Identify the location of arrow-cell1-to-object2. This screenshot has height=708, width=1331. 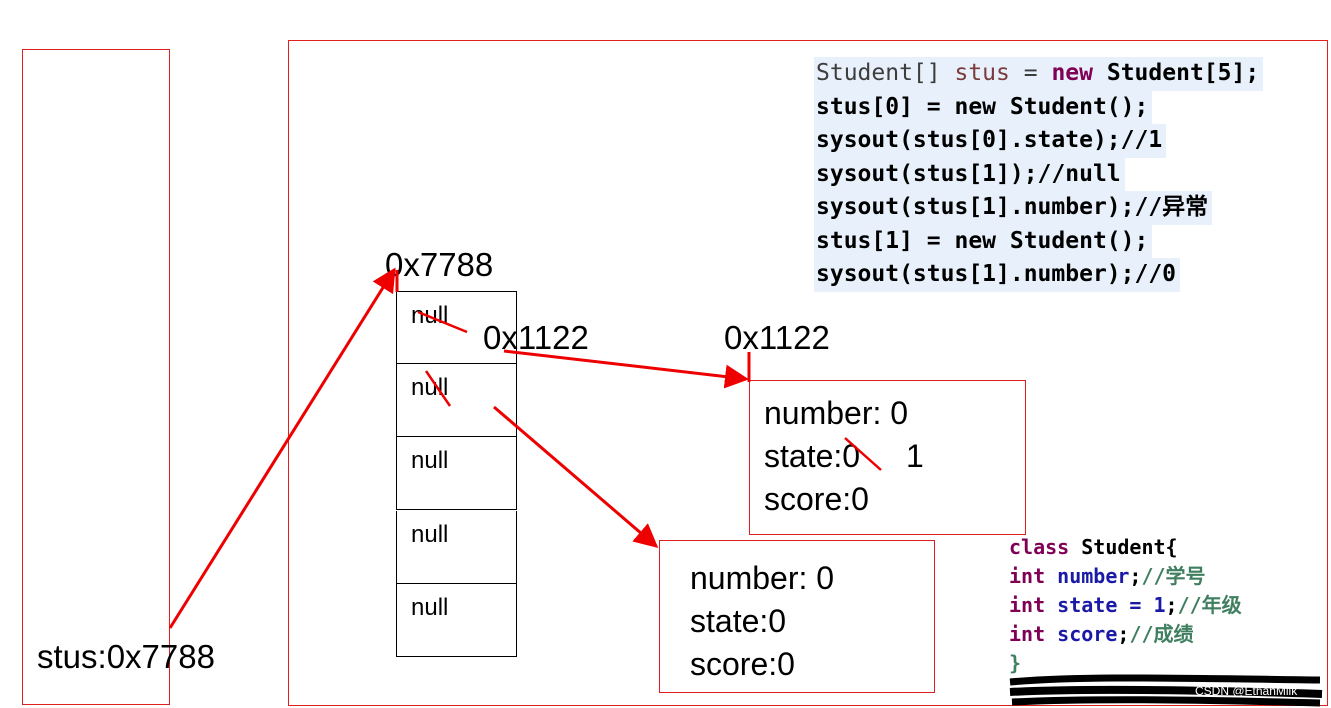
(576, 476).